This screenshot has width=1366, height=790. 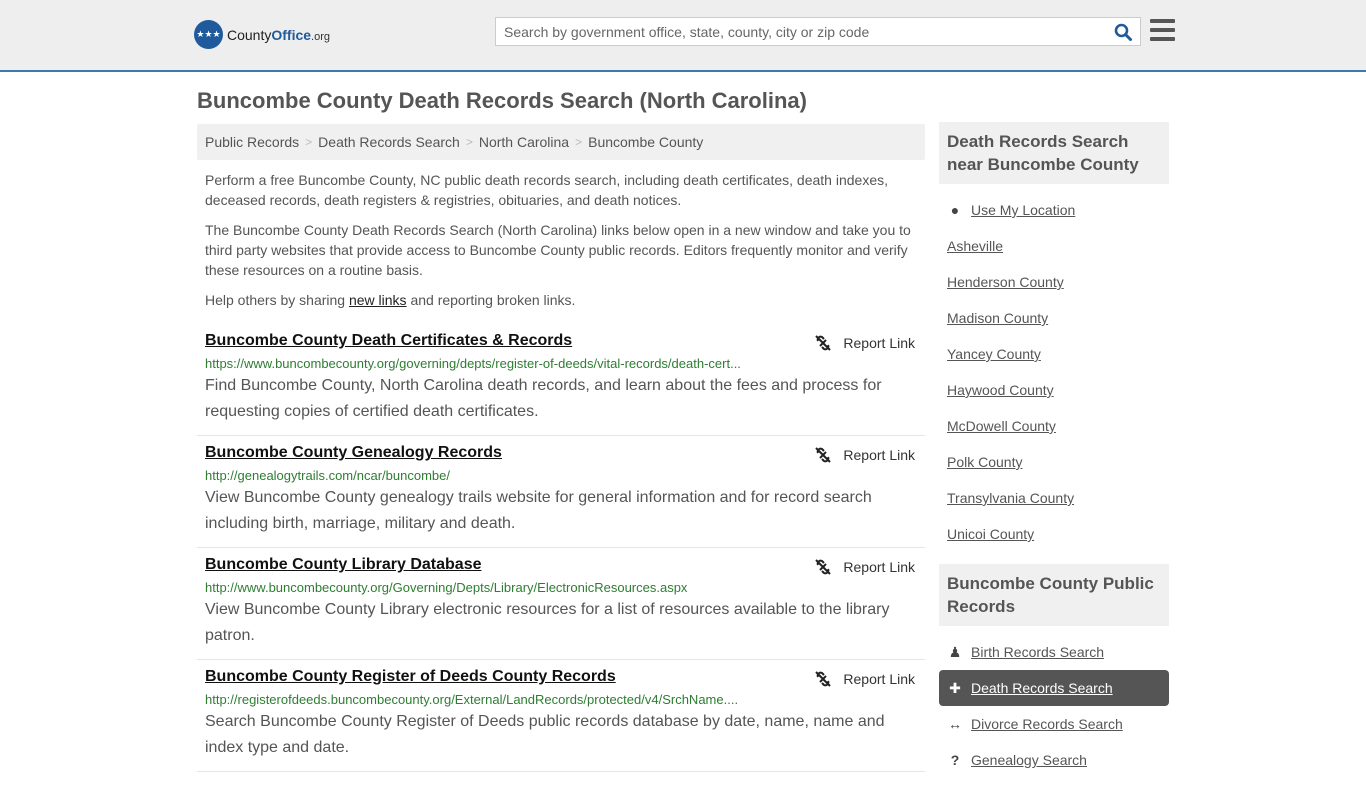 What do you see at coordinates (208, 34) in the screenshot?
I see `eagle-logo-icon: ★★★` at bounding box center [208, 34].